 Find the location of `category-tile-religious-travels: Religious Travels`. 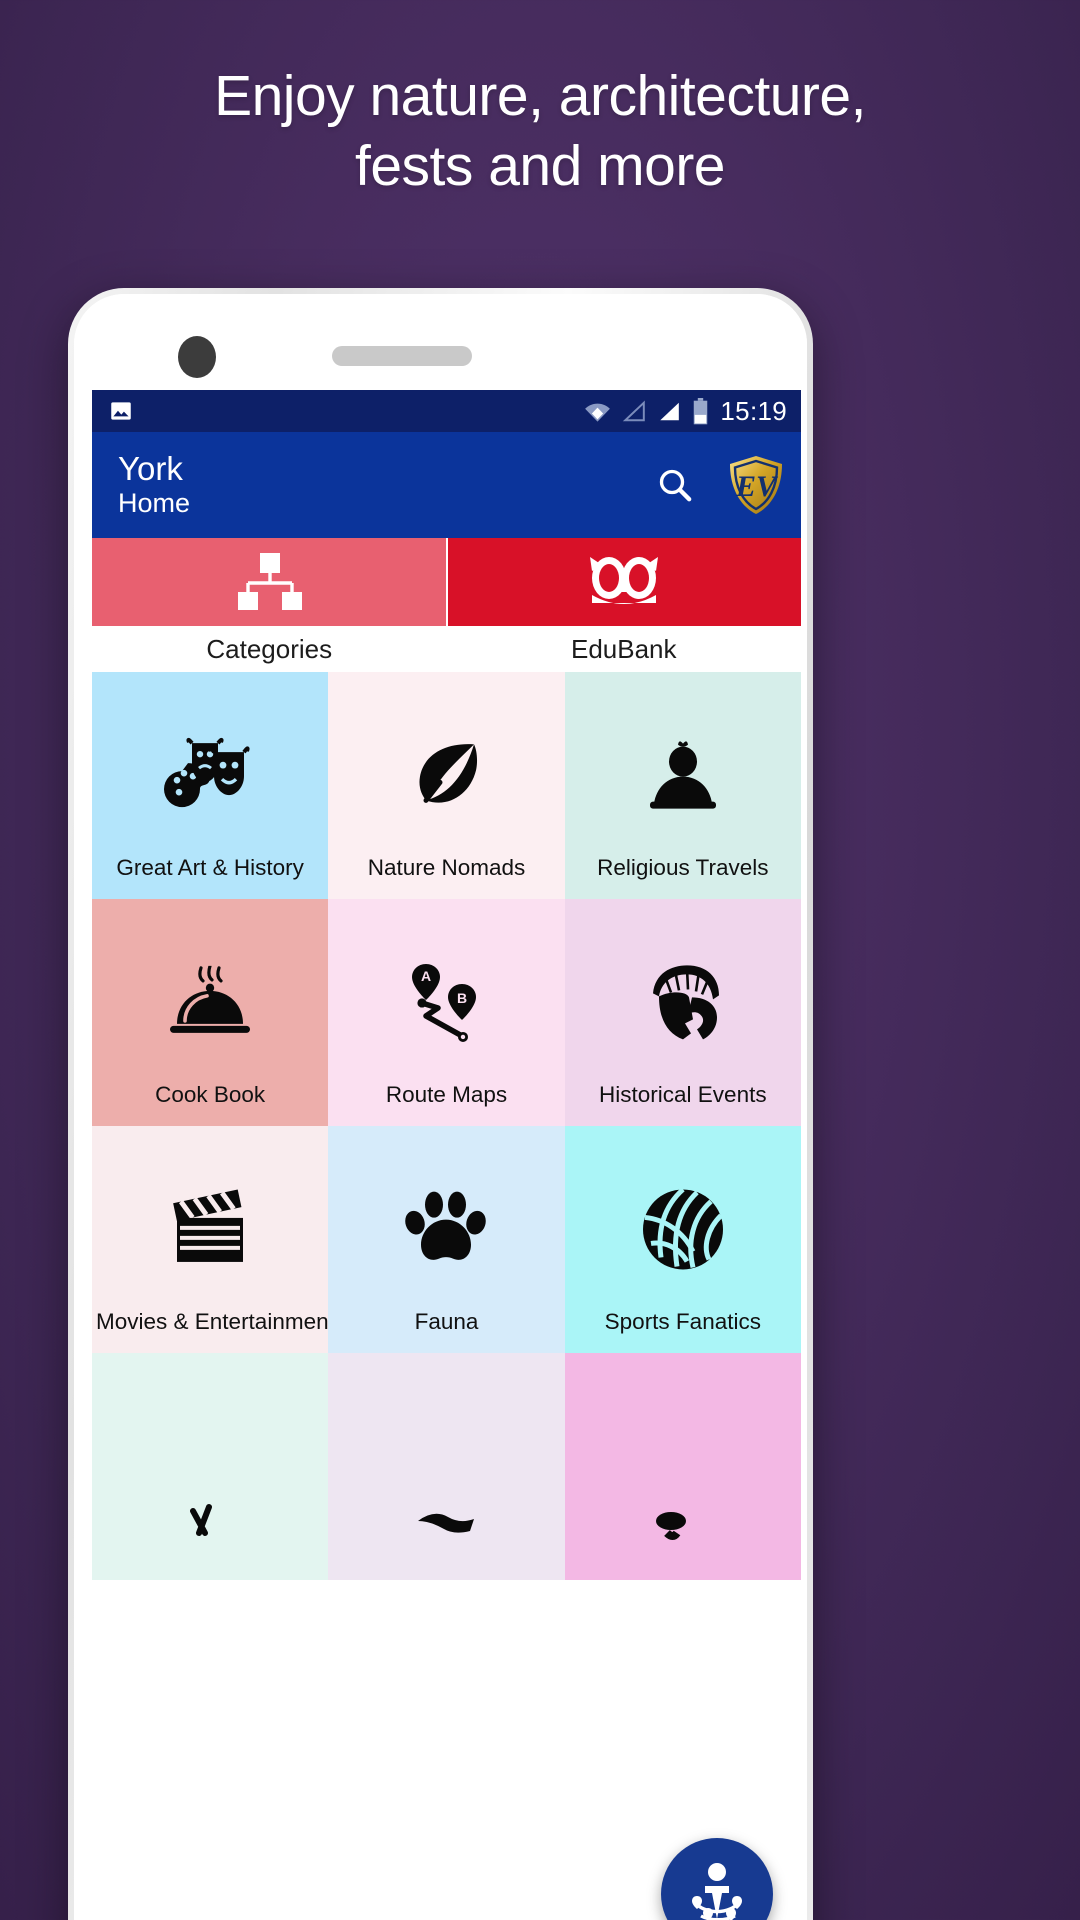

category-tile-religious-travels: Religious Travels is located at coordinates (682, 785).